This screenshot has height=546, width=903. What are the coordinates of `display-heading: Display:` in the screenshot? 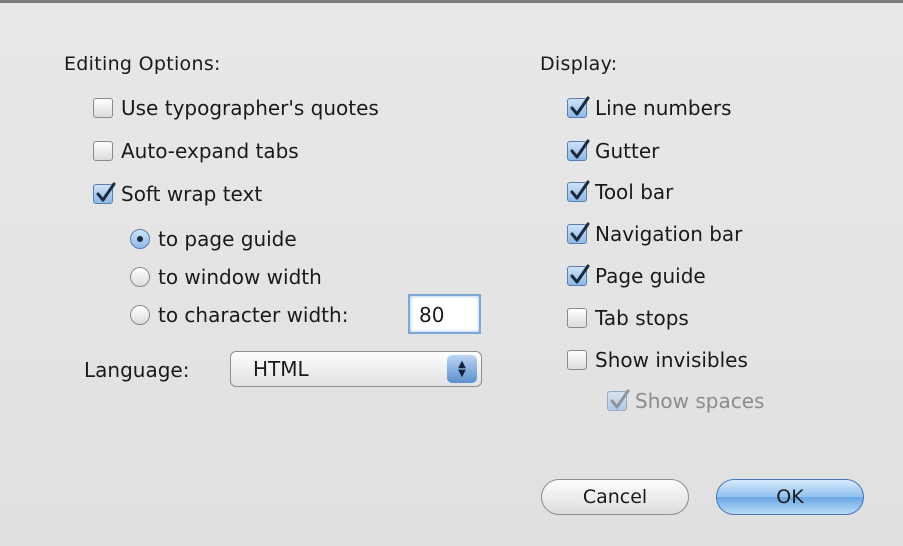 It's located at (579, 64).